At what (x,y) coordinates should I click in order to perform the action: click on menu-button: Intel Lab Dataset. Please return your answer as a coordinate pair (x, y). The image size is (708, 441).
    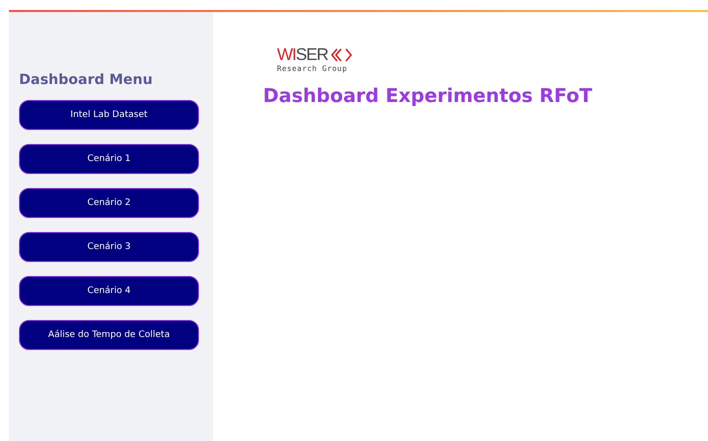
    Looking at the image, I should click on (109, 115).